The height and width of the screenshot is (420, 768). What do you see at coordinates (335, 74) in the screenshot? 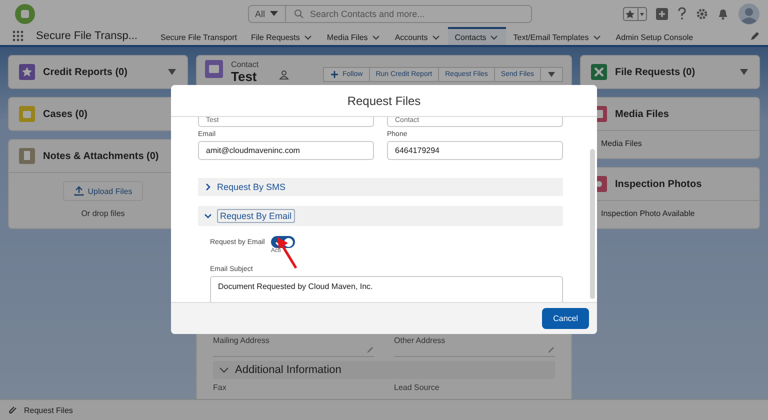
I see `plus-icon` at bounding box center [335, 74].